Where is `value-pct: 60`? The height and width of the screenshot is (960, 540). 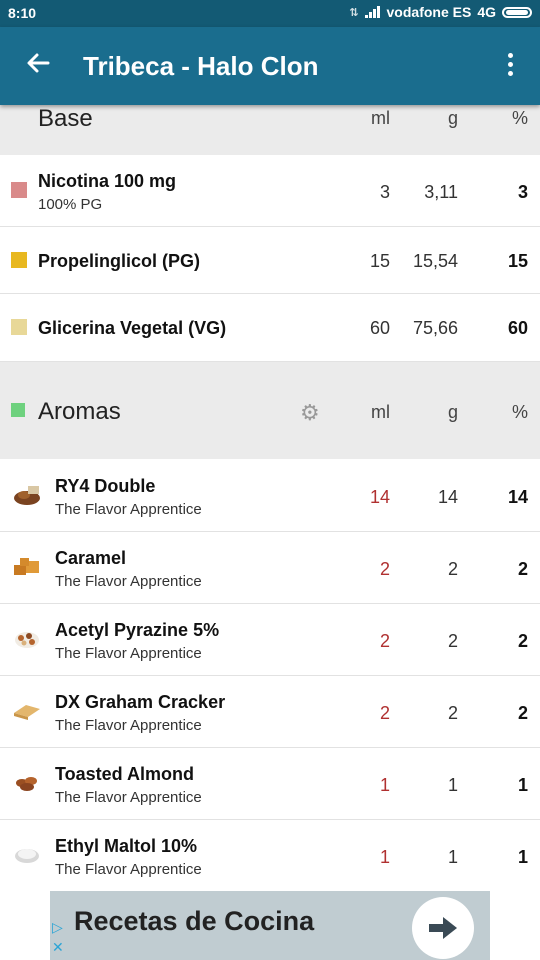 value-pct: 60 is located at coordinates (517, 328).